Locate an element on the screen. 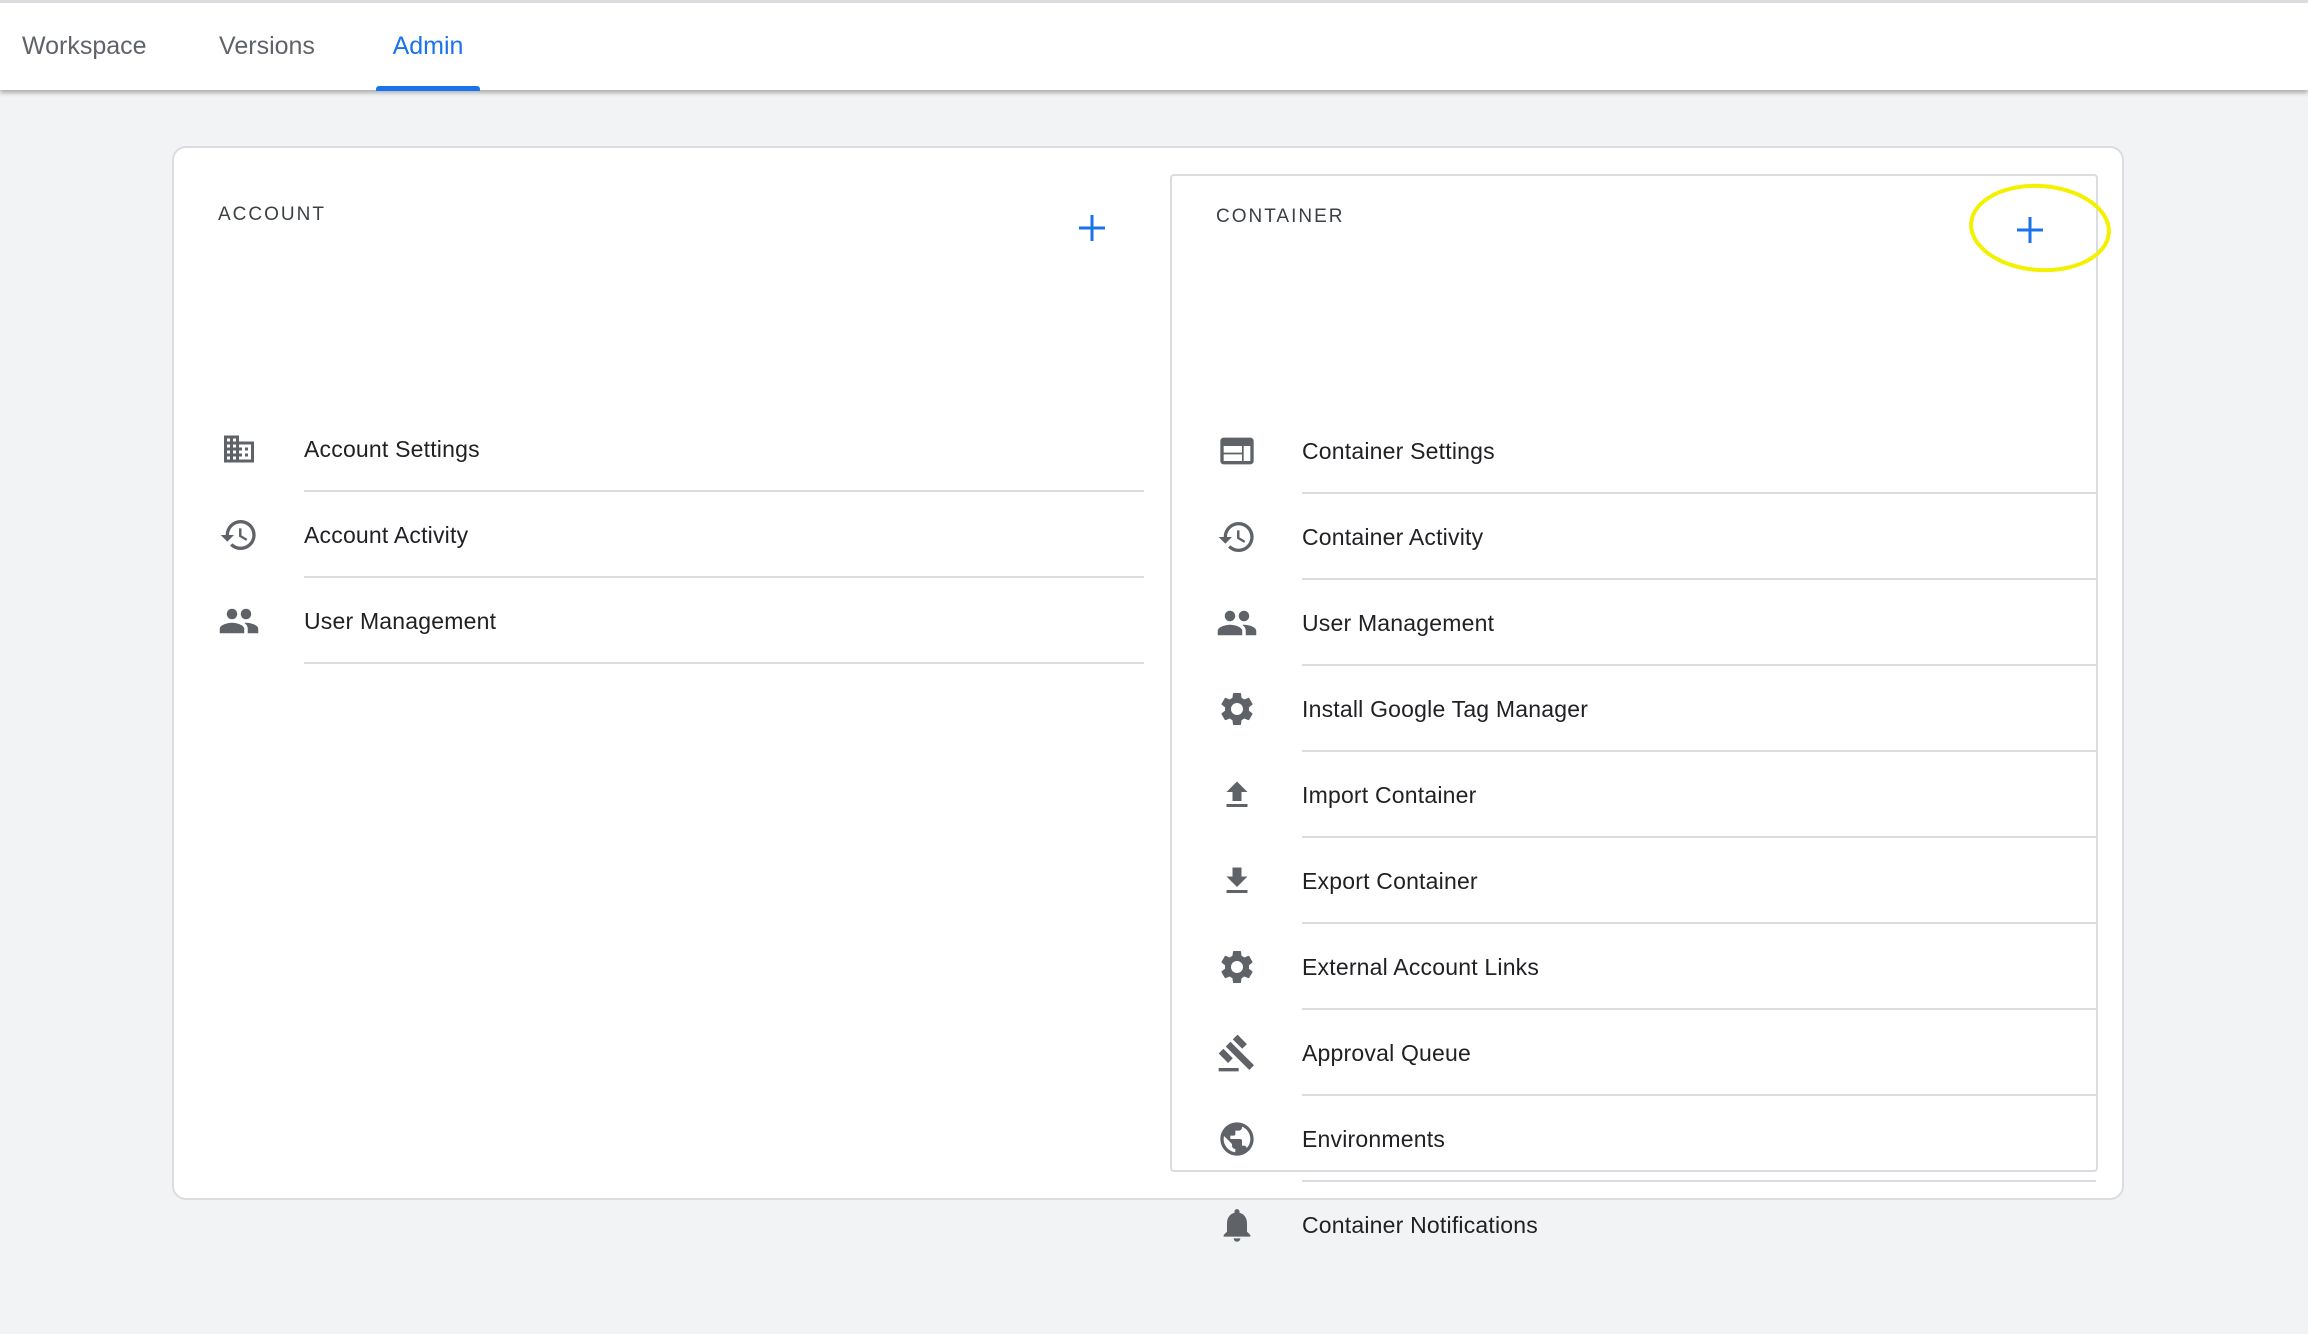 This screenshot has height=1334, width=2308. gavel-icon is located at coordinates (1237, 1053).